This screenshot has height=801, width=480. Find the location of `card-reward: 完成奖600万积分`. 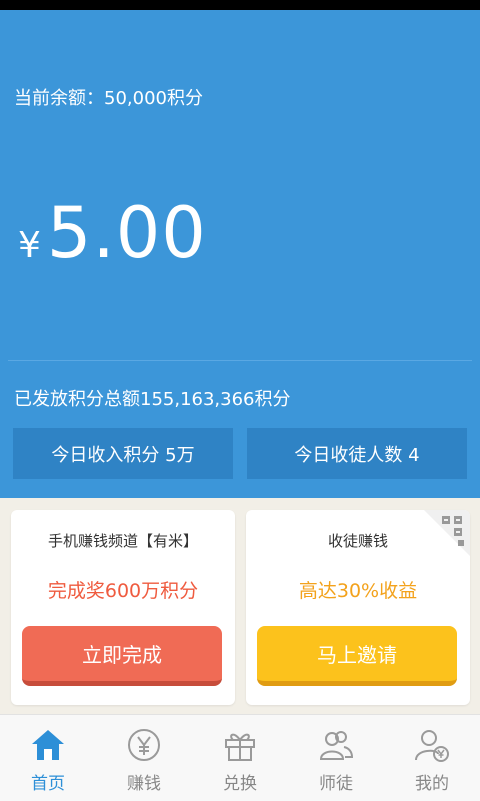

card-reward: 完成奖600万积分 is located at coordinates (123, 591).